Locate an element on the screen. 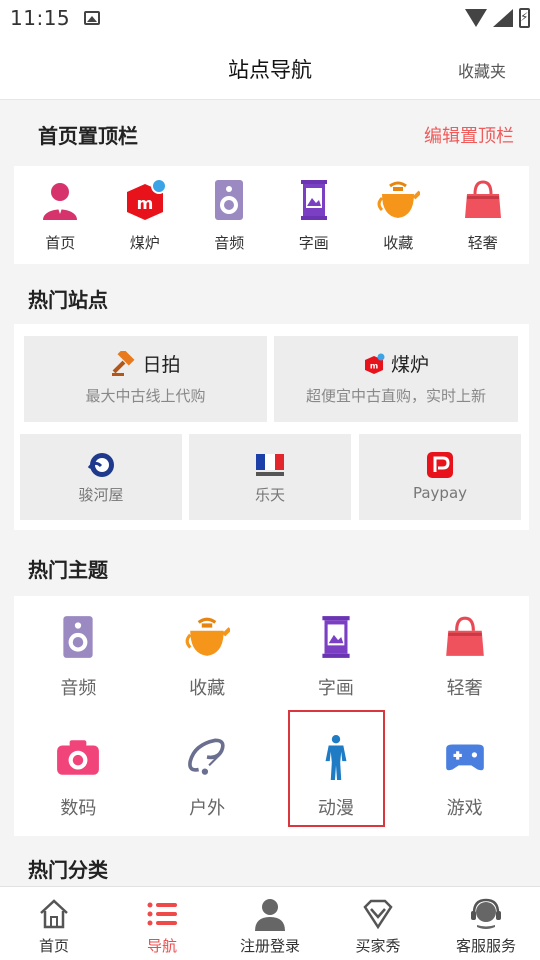 This screenshot has height=960, width=540. pinned-item-mercari: m 煤炉 is located at coordinates (145, 216).